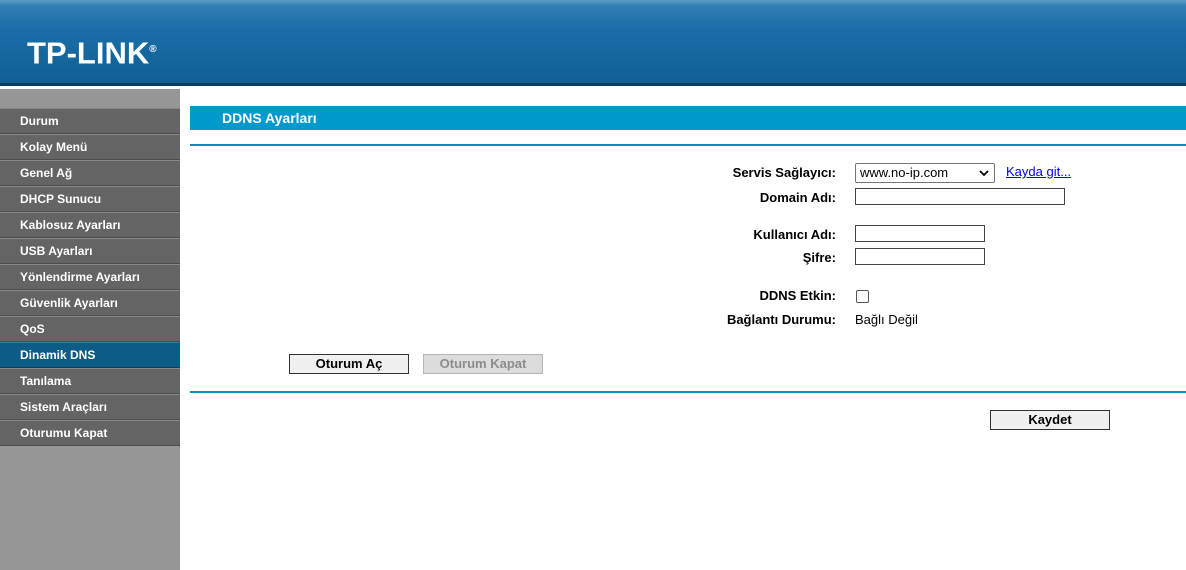 The height and width of the screenshot is (570, 1186). I want to click on ddns-enabled-label: DDNS Etkin:, so click(797, 295).